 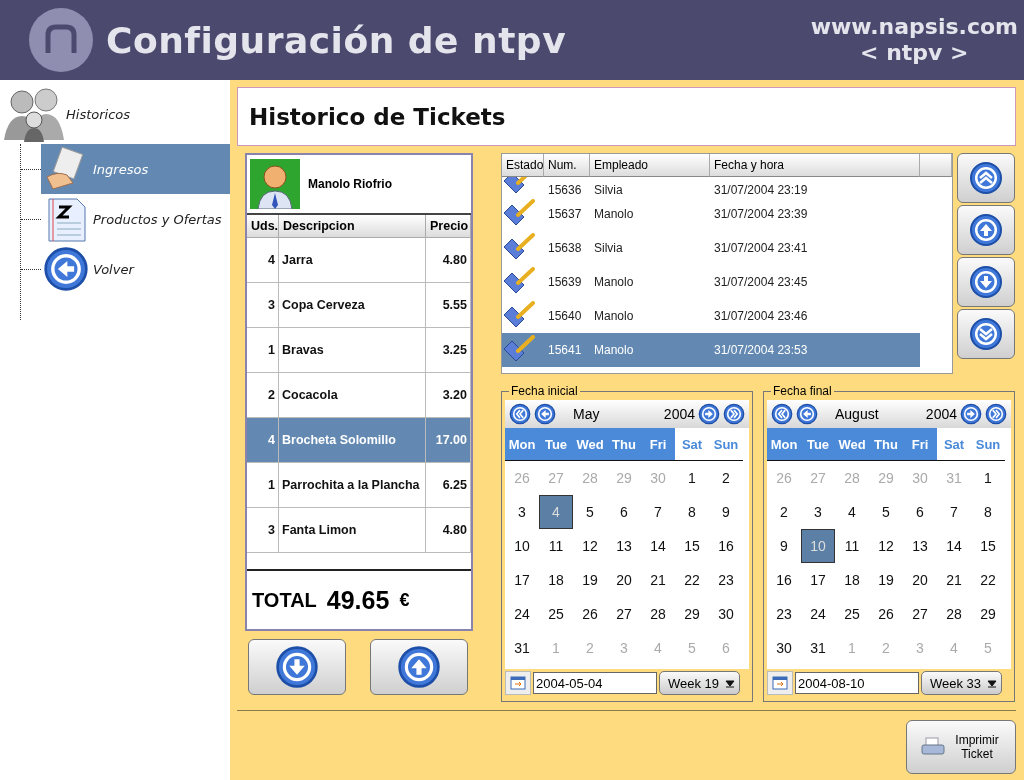 What do you see at coordinates (857, 683) in the screenshot?
I see `date-field: 2004-08-10` at bounding box center [857, 683].